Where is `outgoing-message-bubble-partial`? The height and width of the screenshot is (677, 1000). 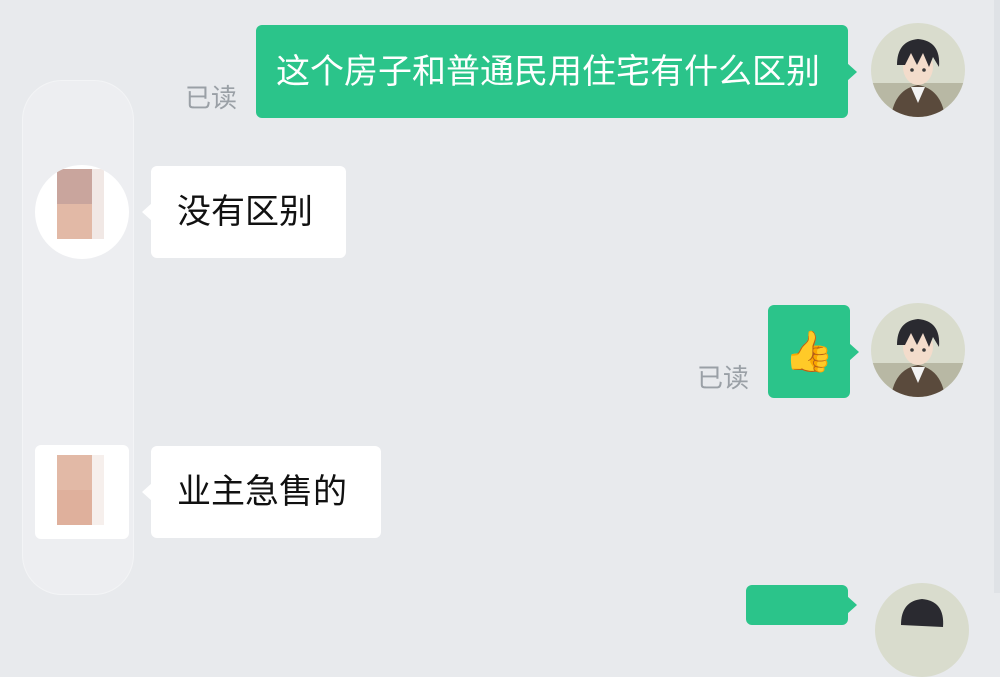
outgoing-message-bubble-partial is located at coordinates (801, 605).